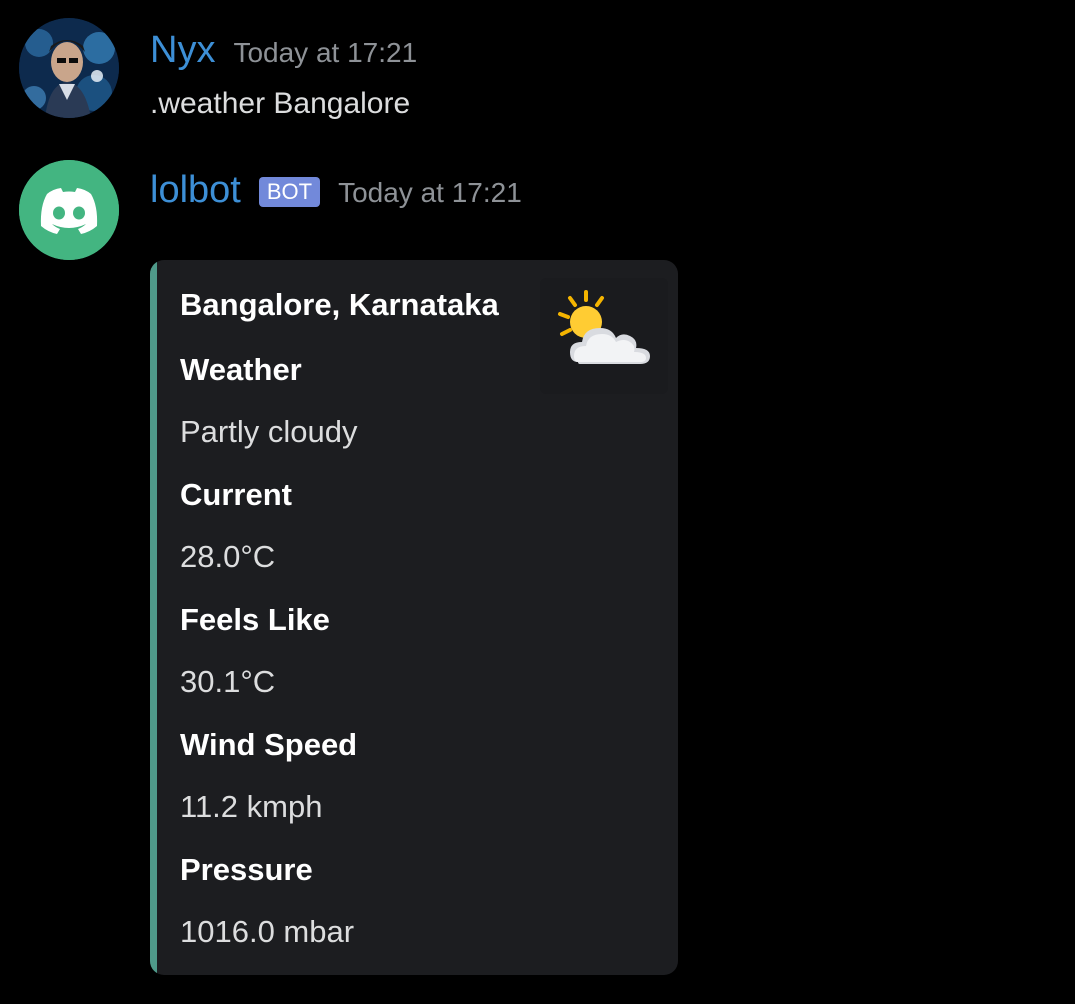 Image resolution: width=1075 pixels, height=1004 pixels. Describe the element at coordinates (246, 869) in the screenshot. I see `field-name: Pressure` at that location.